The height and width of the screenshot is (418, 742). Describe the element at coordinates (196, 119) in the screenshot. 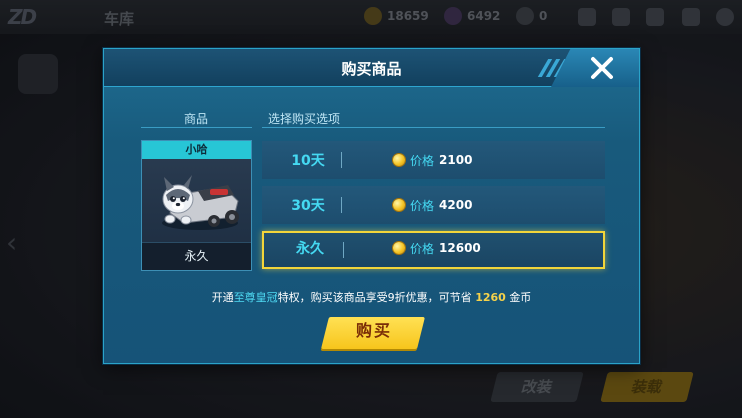

I see `item-column-label: 商品` at that location.